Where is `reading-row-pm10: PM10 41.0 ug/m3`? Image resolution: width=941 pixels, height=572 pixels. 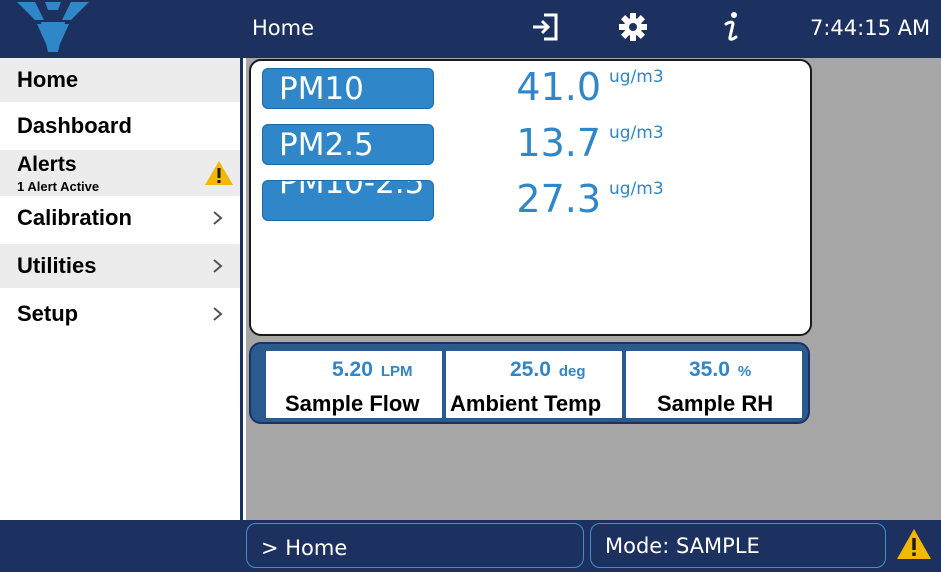
reading-row-pm10: PM10 41.0 ug/m3 is located at coordinates (531, 85).